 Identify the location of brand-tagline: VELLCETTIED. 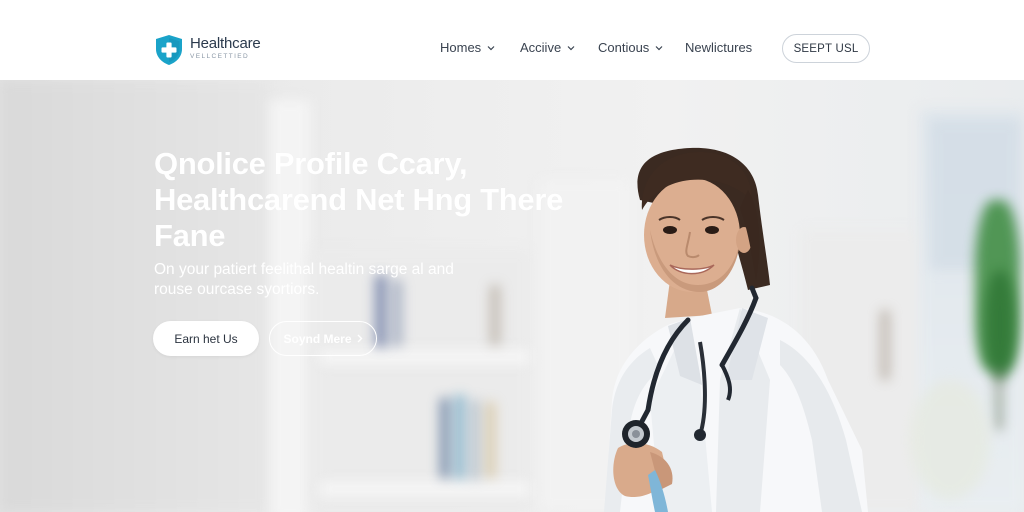
(220, 56).